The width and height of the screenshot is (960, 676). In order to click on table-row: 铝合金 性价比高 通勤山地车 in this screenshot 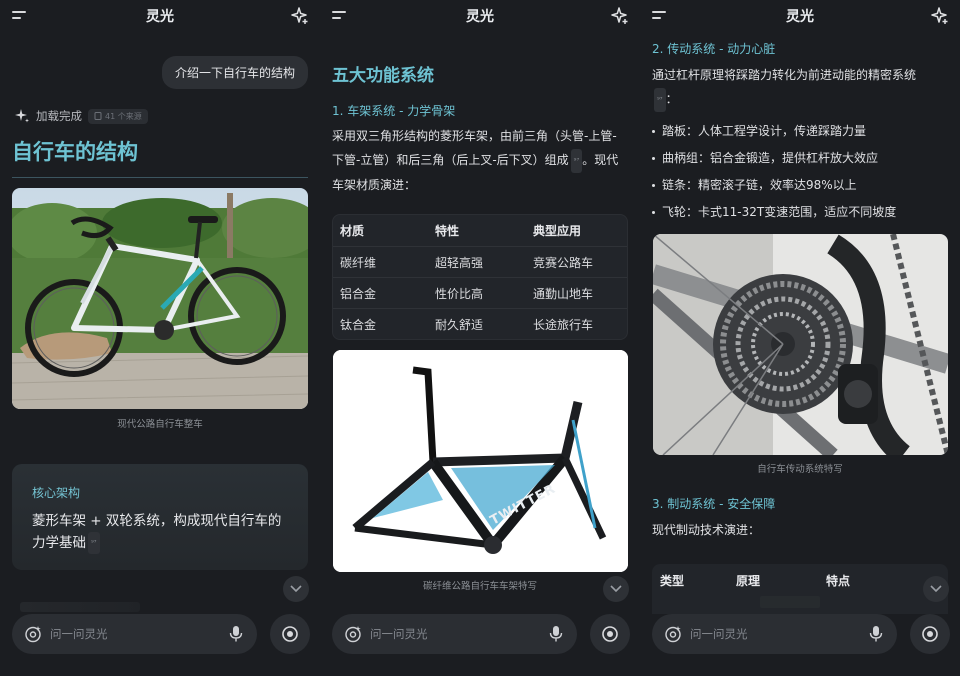, I will do `click(480, 292)`.